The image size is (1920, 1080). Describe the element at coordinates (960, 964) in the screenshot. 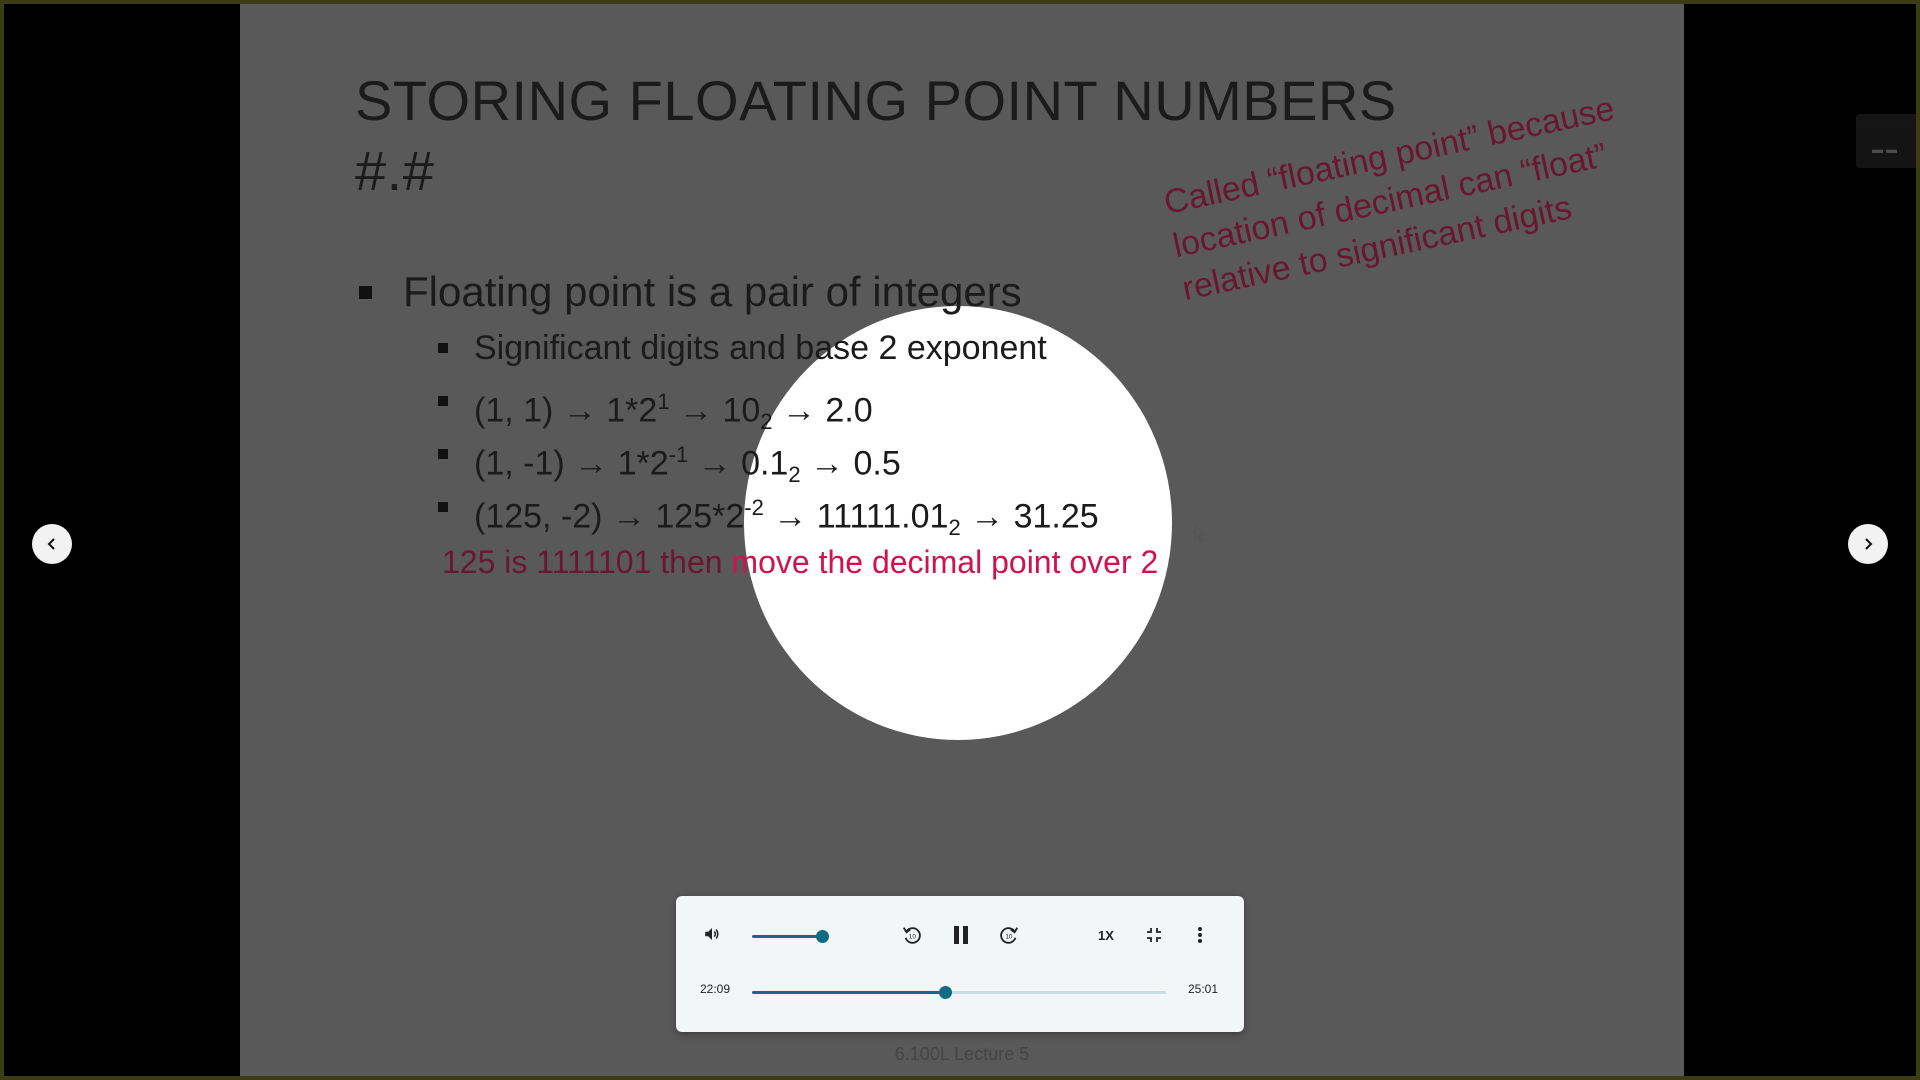

I see `media-player-controls: 10 10 1X 22:09 25:01` at that location.